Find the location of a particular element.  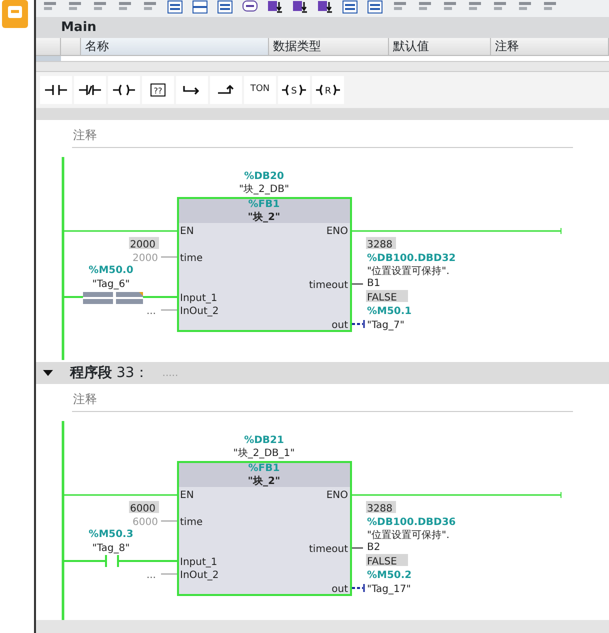

collapse-icon is located at coordinates (48, 373).